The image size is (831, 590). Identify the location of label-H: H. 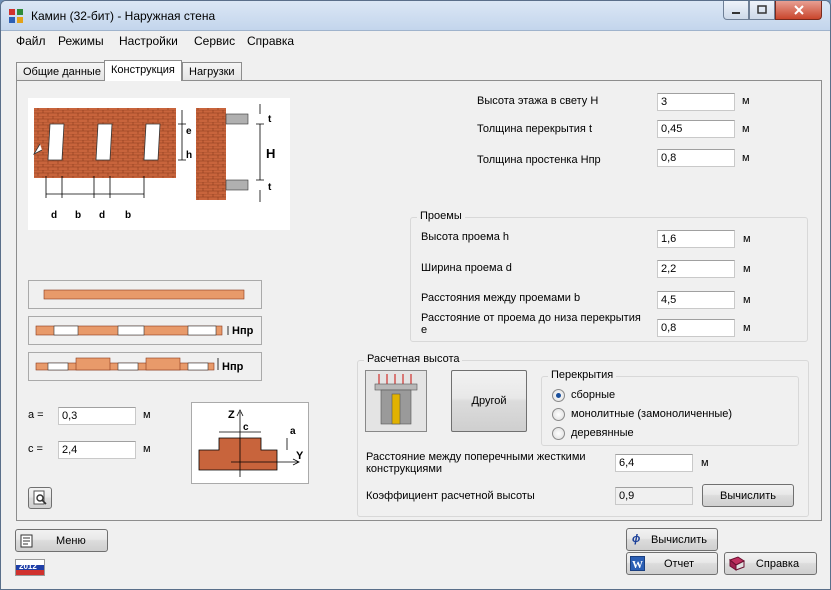
(270, 153).